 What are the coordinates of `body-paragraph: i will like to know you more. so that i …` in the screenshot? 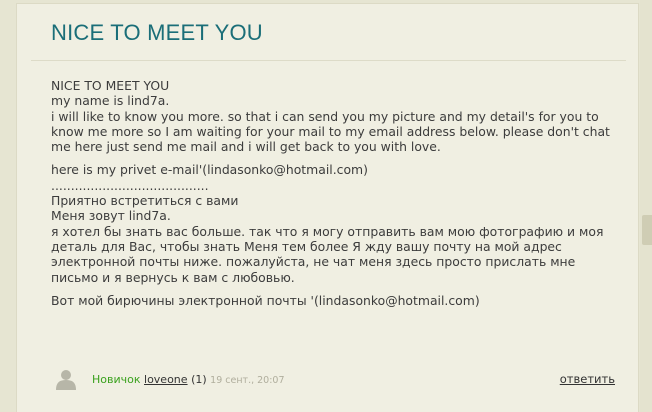 It's located at (330, 131).